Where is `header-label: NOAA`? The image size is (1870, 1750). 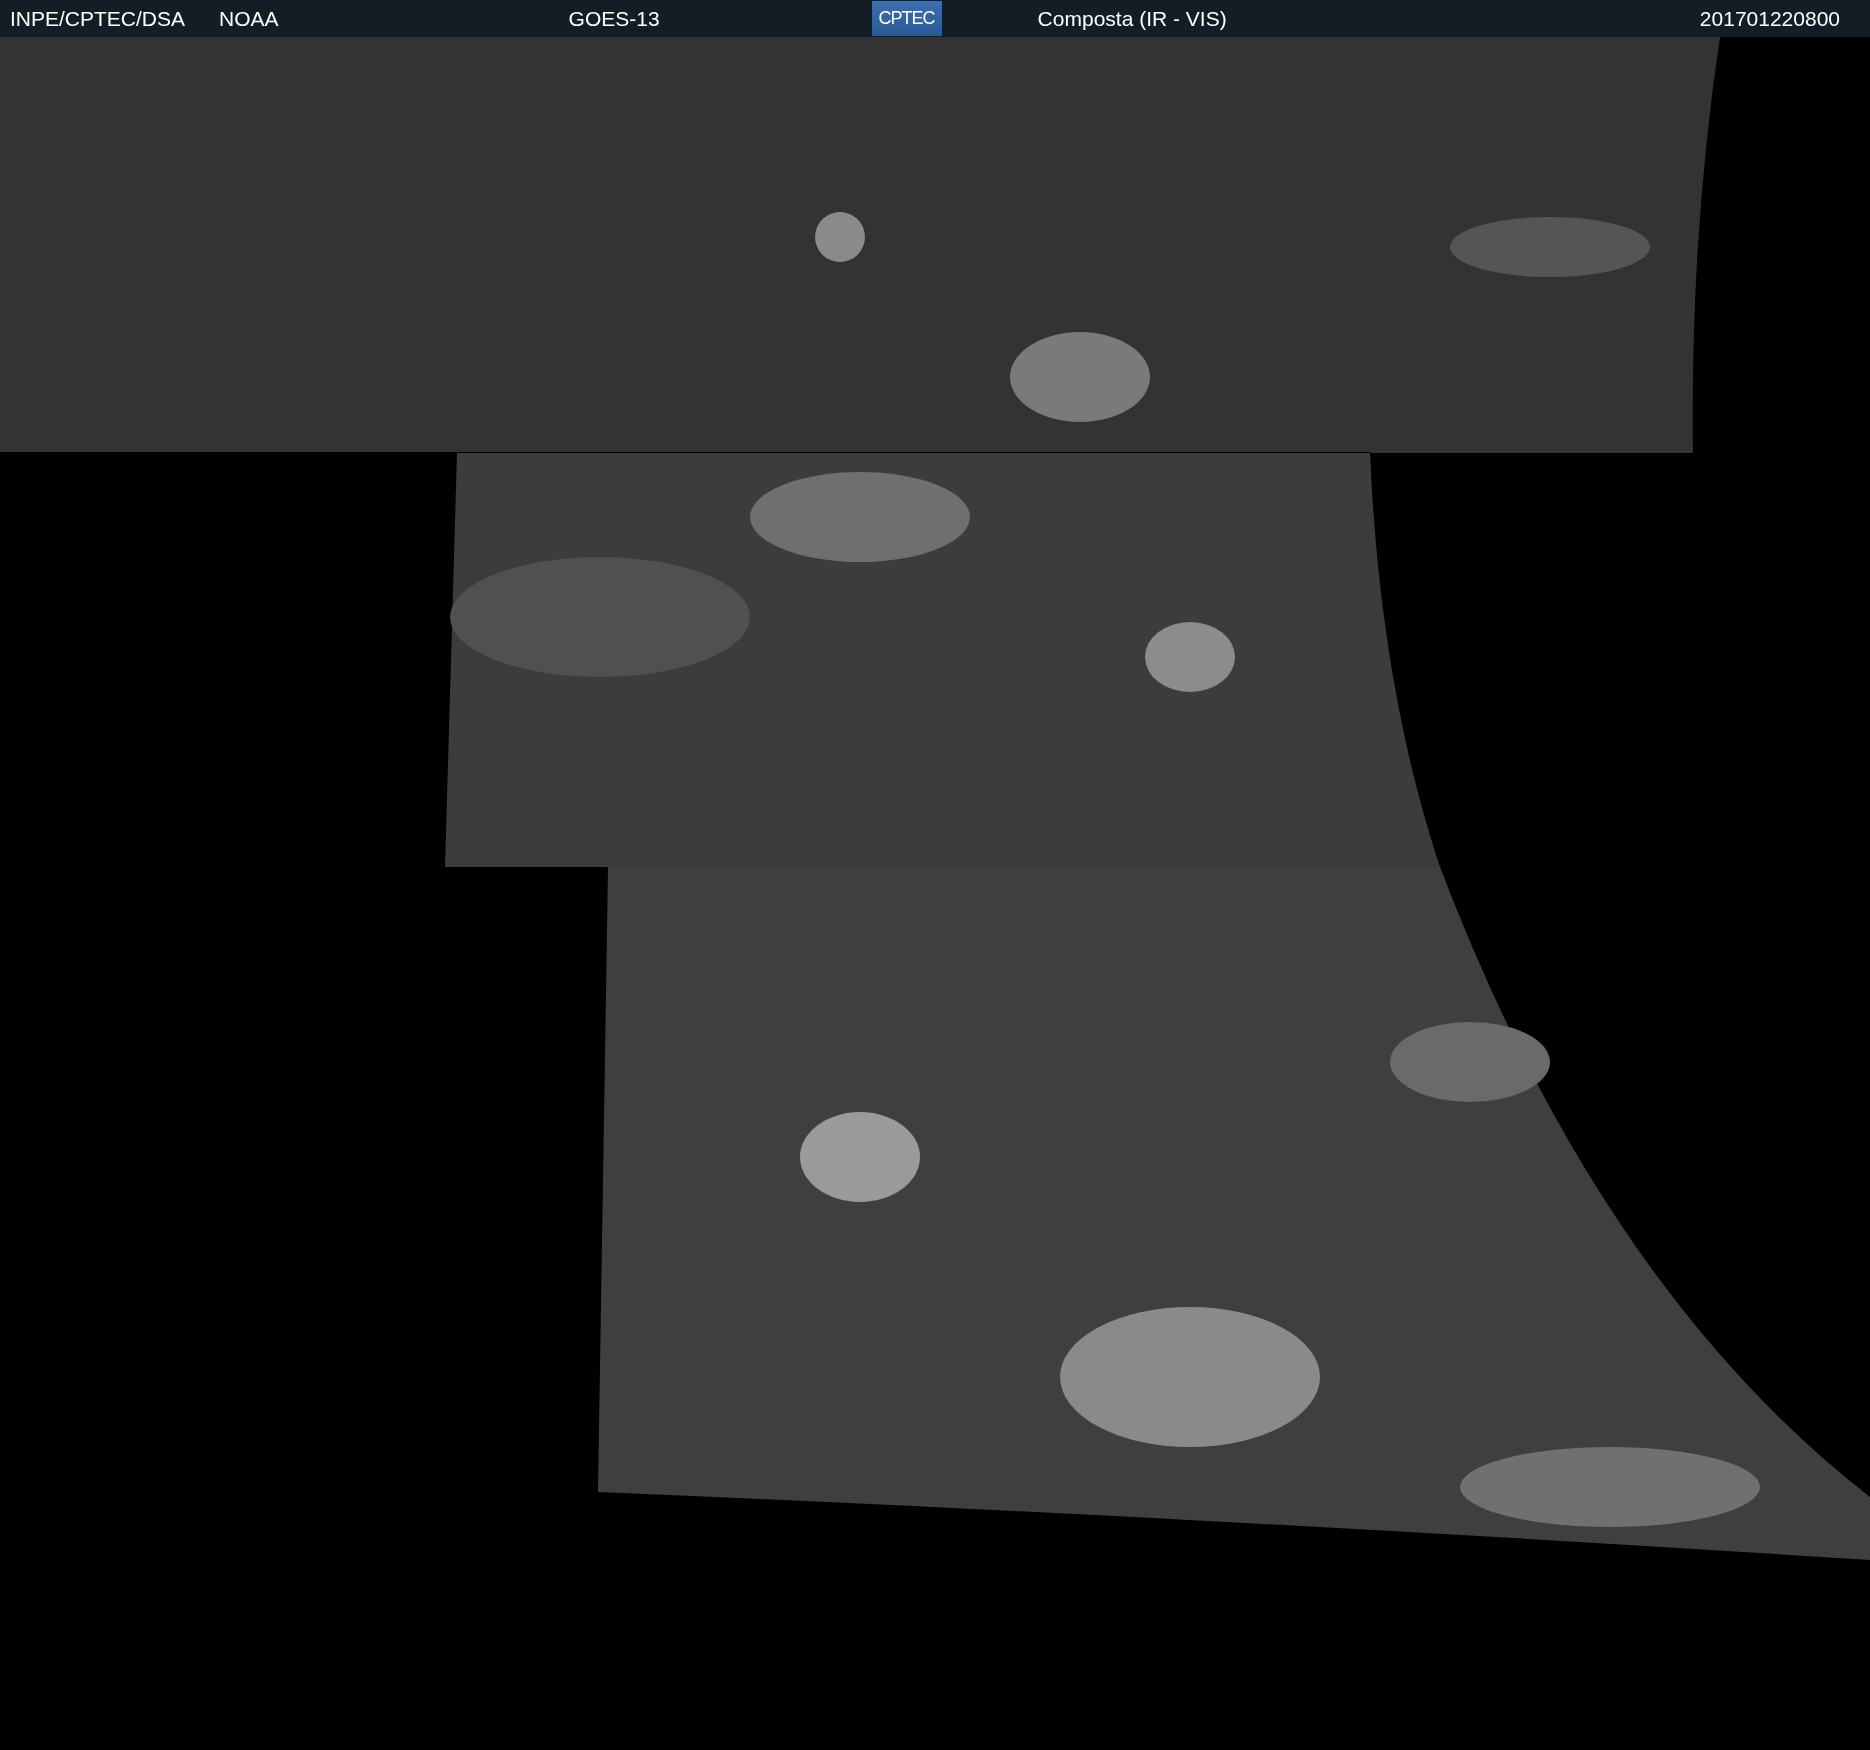
header-label: NOAA is located at coordinates (249, 18).